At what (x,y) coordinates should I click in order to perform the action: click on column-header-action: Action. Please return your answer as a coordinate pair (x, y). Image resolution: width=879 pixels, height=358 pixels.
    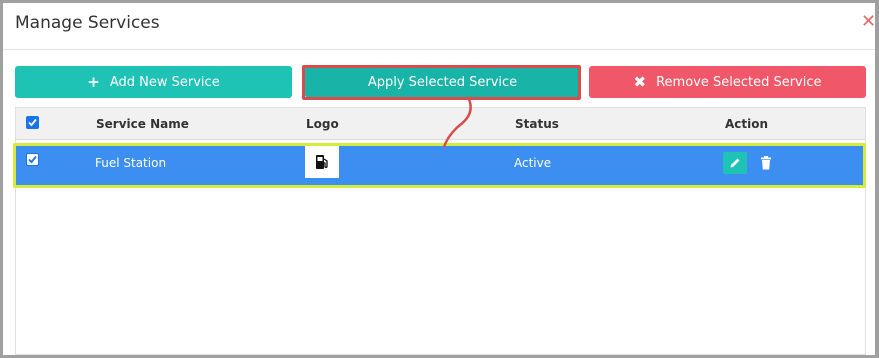
    Looking at the image, I should click on (747, 124).